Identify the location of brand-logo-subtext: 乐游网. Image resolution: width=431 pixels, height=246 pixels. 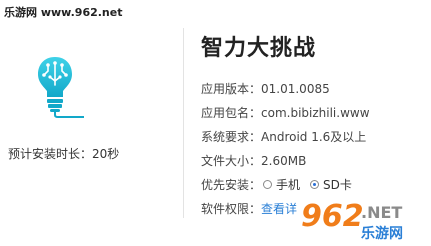
(382, 233).